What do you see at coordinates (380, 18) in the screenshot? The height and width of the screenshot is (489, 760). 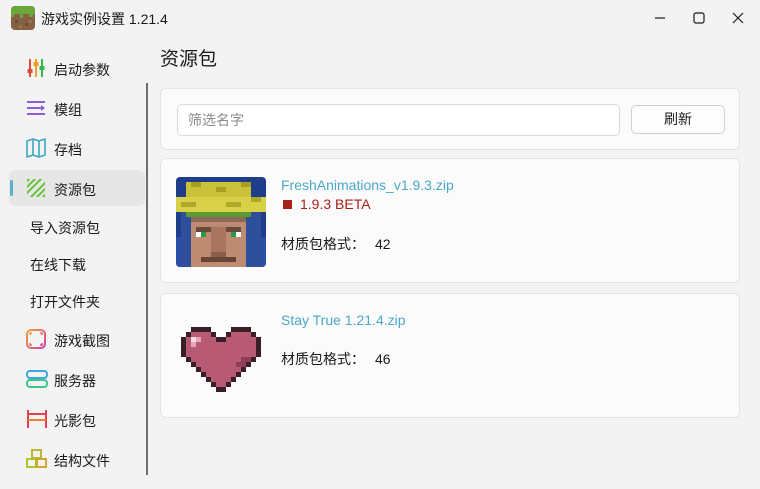 I see `title-bar: 游戏实例设置 1.21.4` at bounding box center [380, 18].